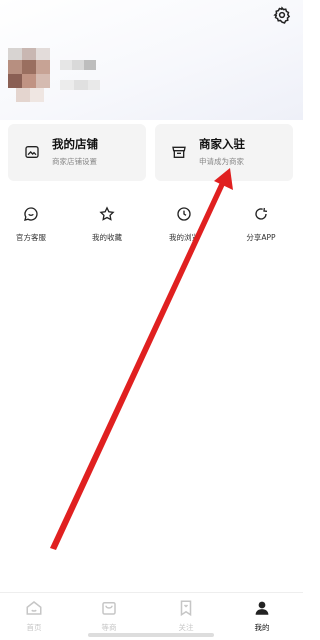 The width and height of the screenshot is (320, 640). Describe the element at coordinates (90, 76) in the screenshot. I see `username-blurred` at that location.